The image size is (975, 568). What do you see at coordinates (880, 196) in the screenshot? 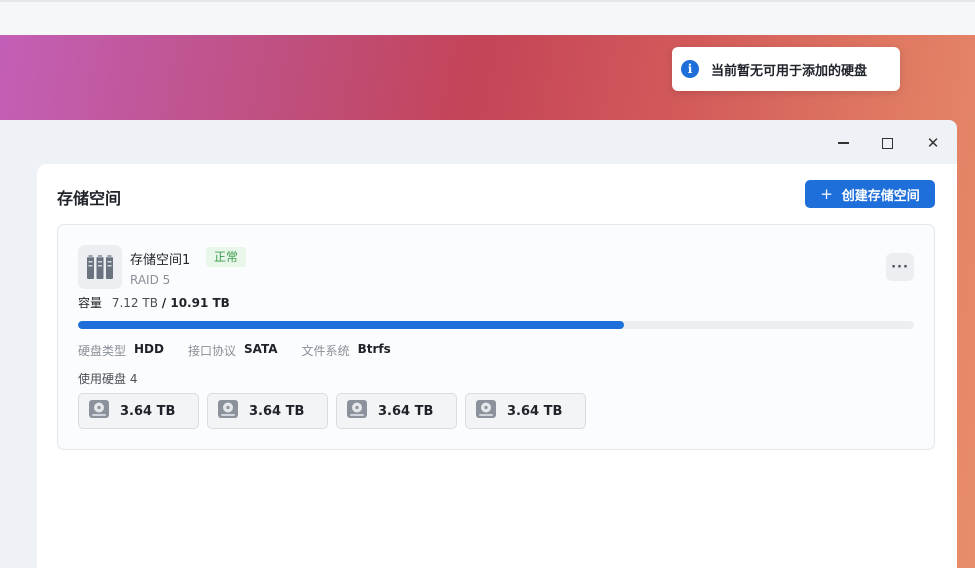
I see `create-storage-label: 创建存储空间` at bounding box center [880, 196].